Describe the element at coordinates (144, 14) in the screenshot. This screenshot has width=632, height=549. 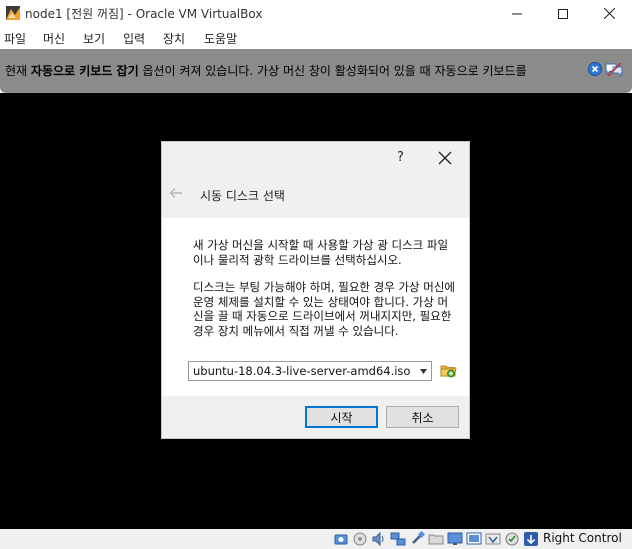
I see `window-title: node1 [전원 꺼짐] - Oracle VM VirtualBox` at that location.